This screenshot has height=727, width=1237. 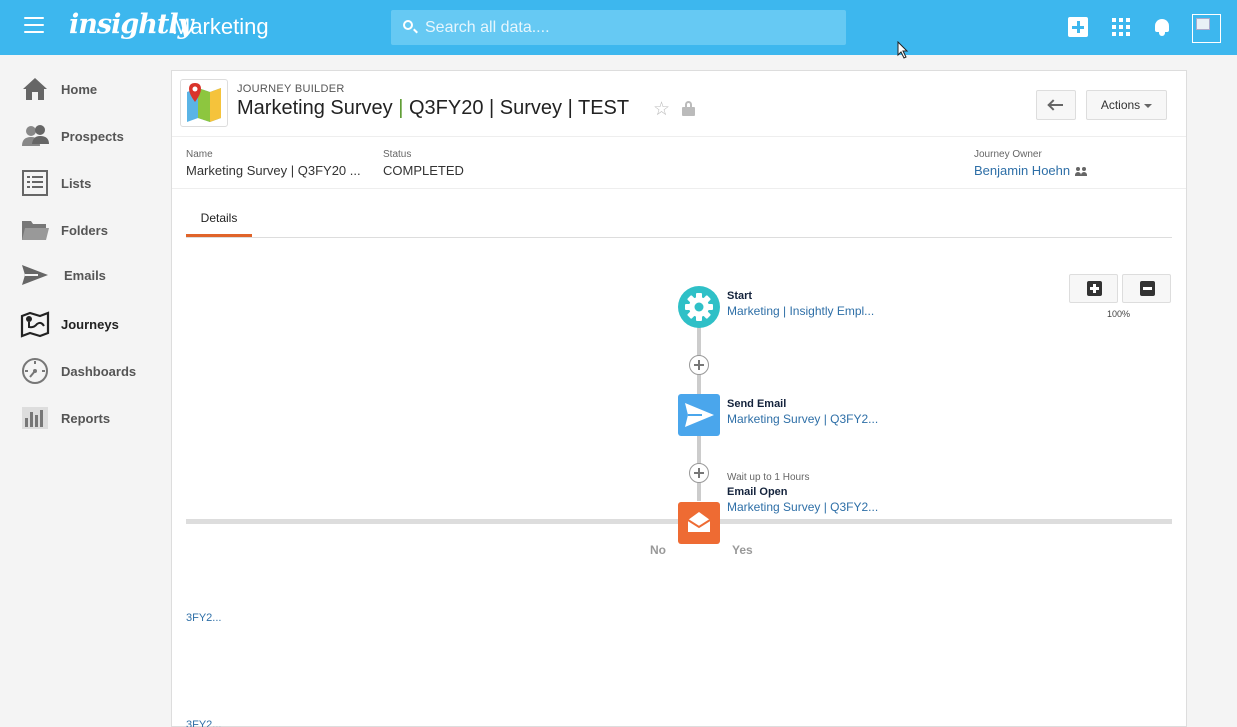 I want to click on folder-icon, so click(x=35, y=230).